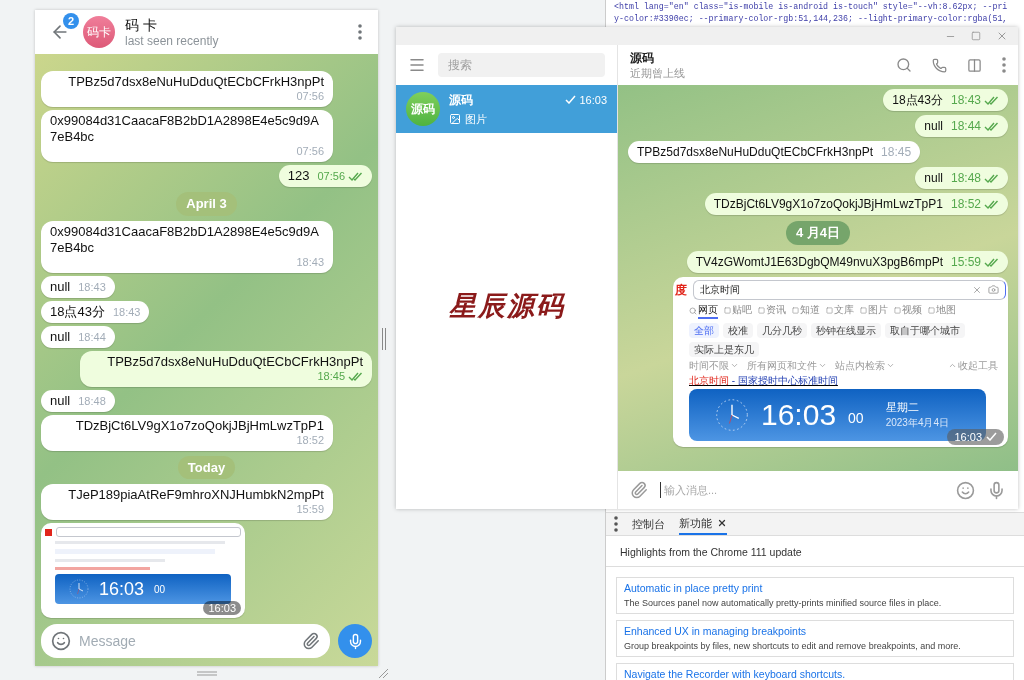 The image size is (1024, 680). Describe the element at coordinates (506, 109) in the screenshot. I see `chat-list-item: 源码 源码 16:03 图片` at that location.